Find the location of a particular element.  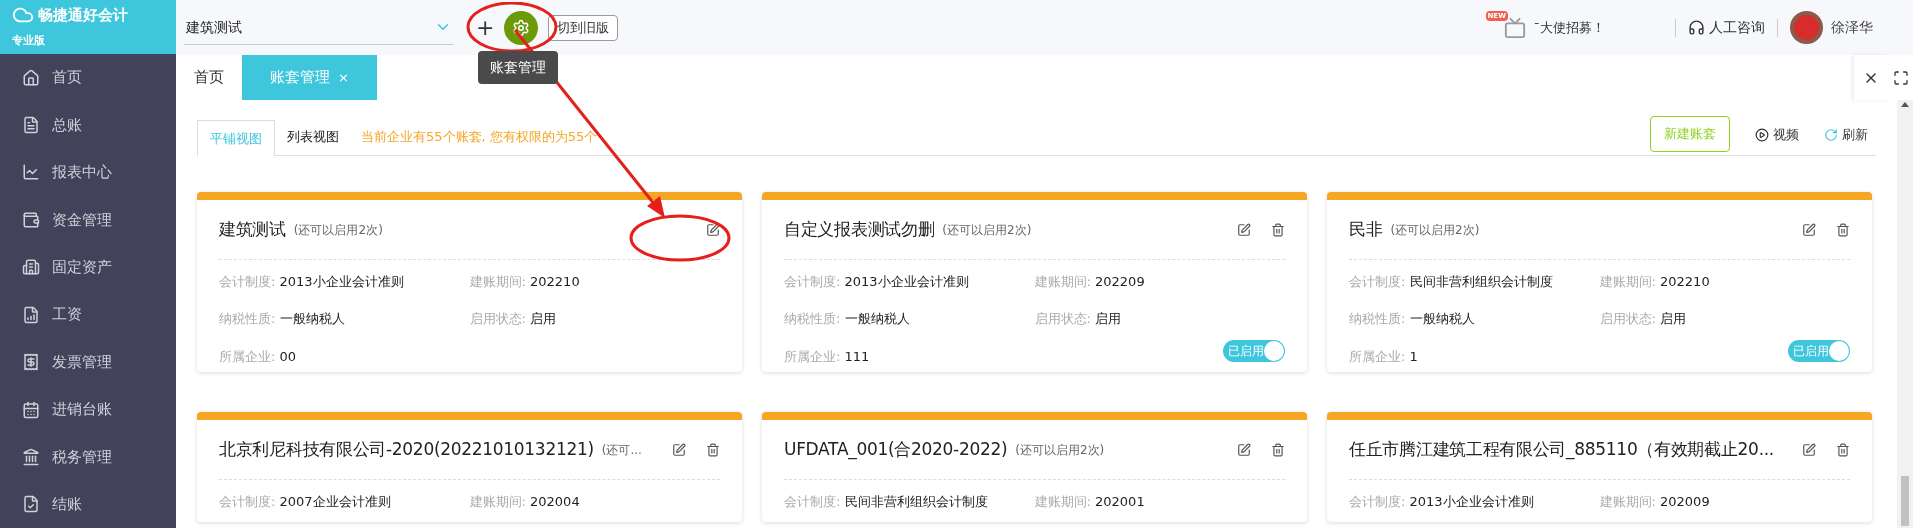

account-select: 建筑测试 is located at coordinates (319, 27).